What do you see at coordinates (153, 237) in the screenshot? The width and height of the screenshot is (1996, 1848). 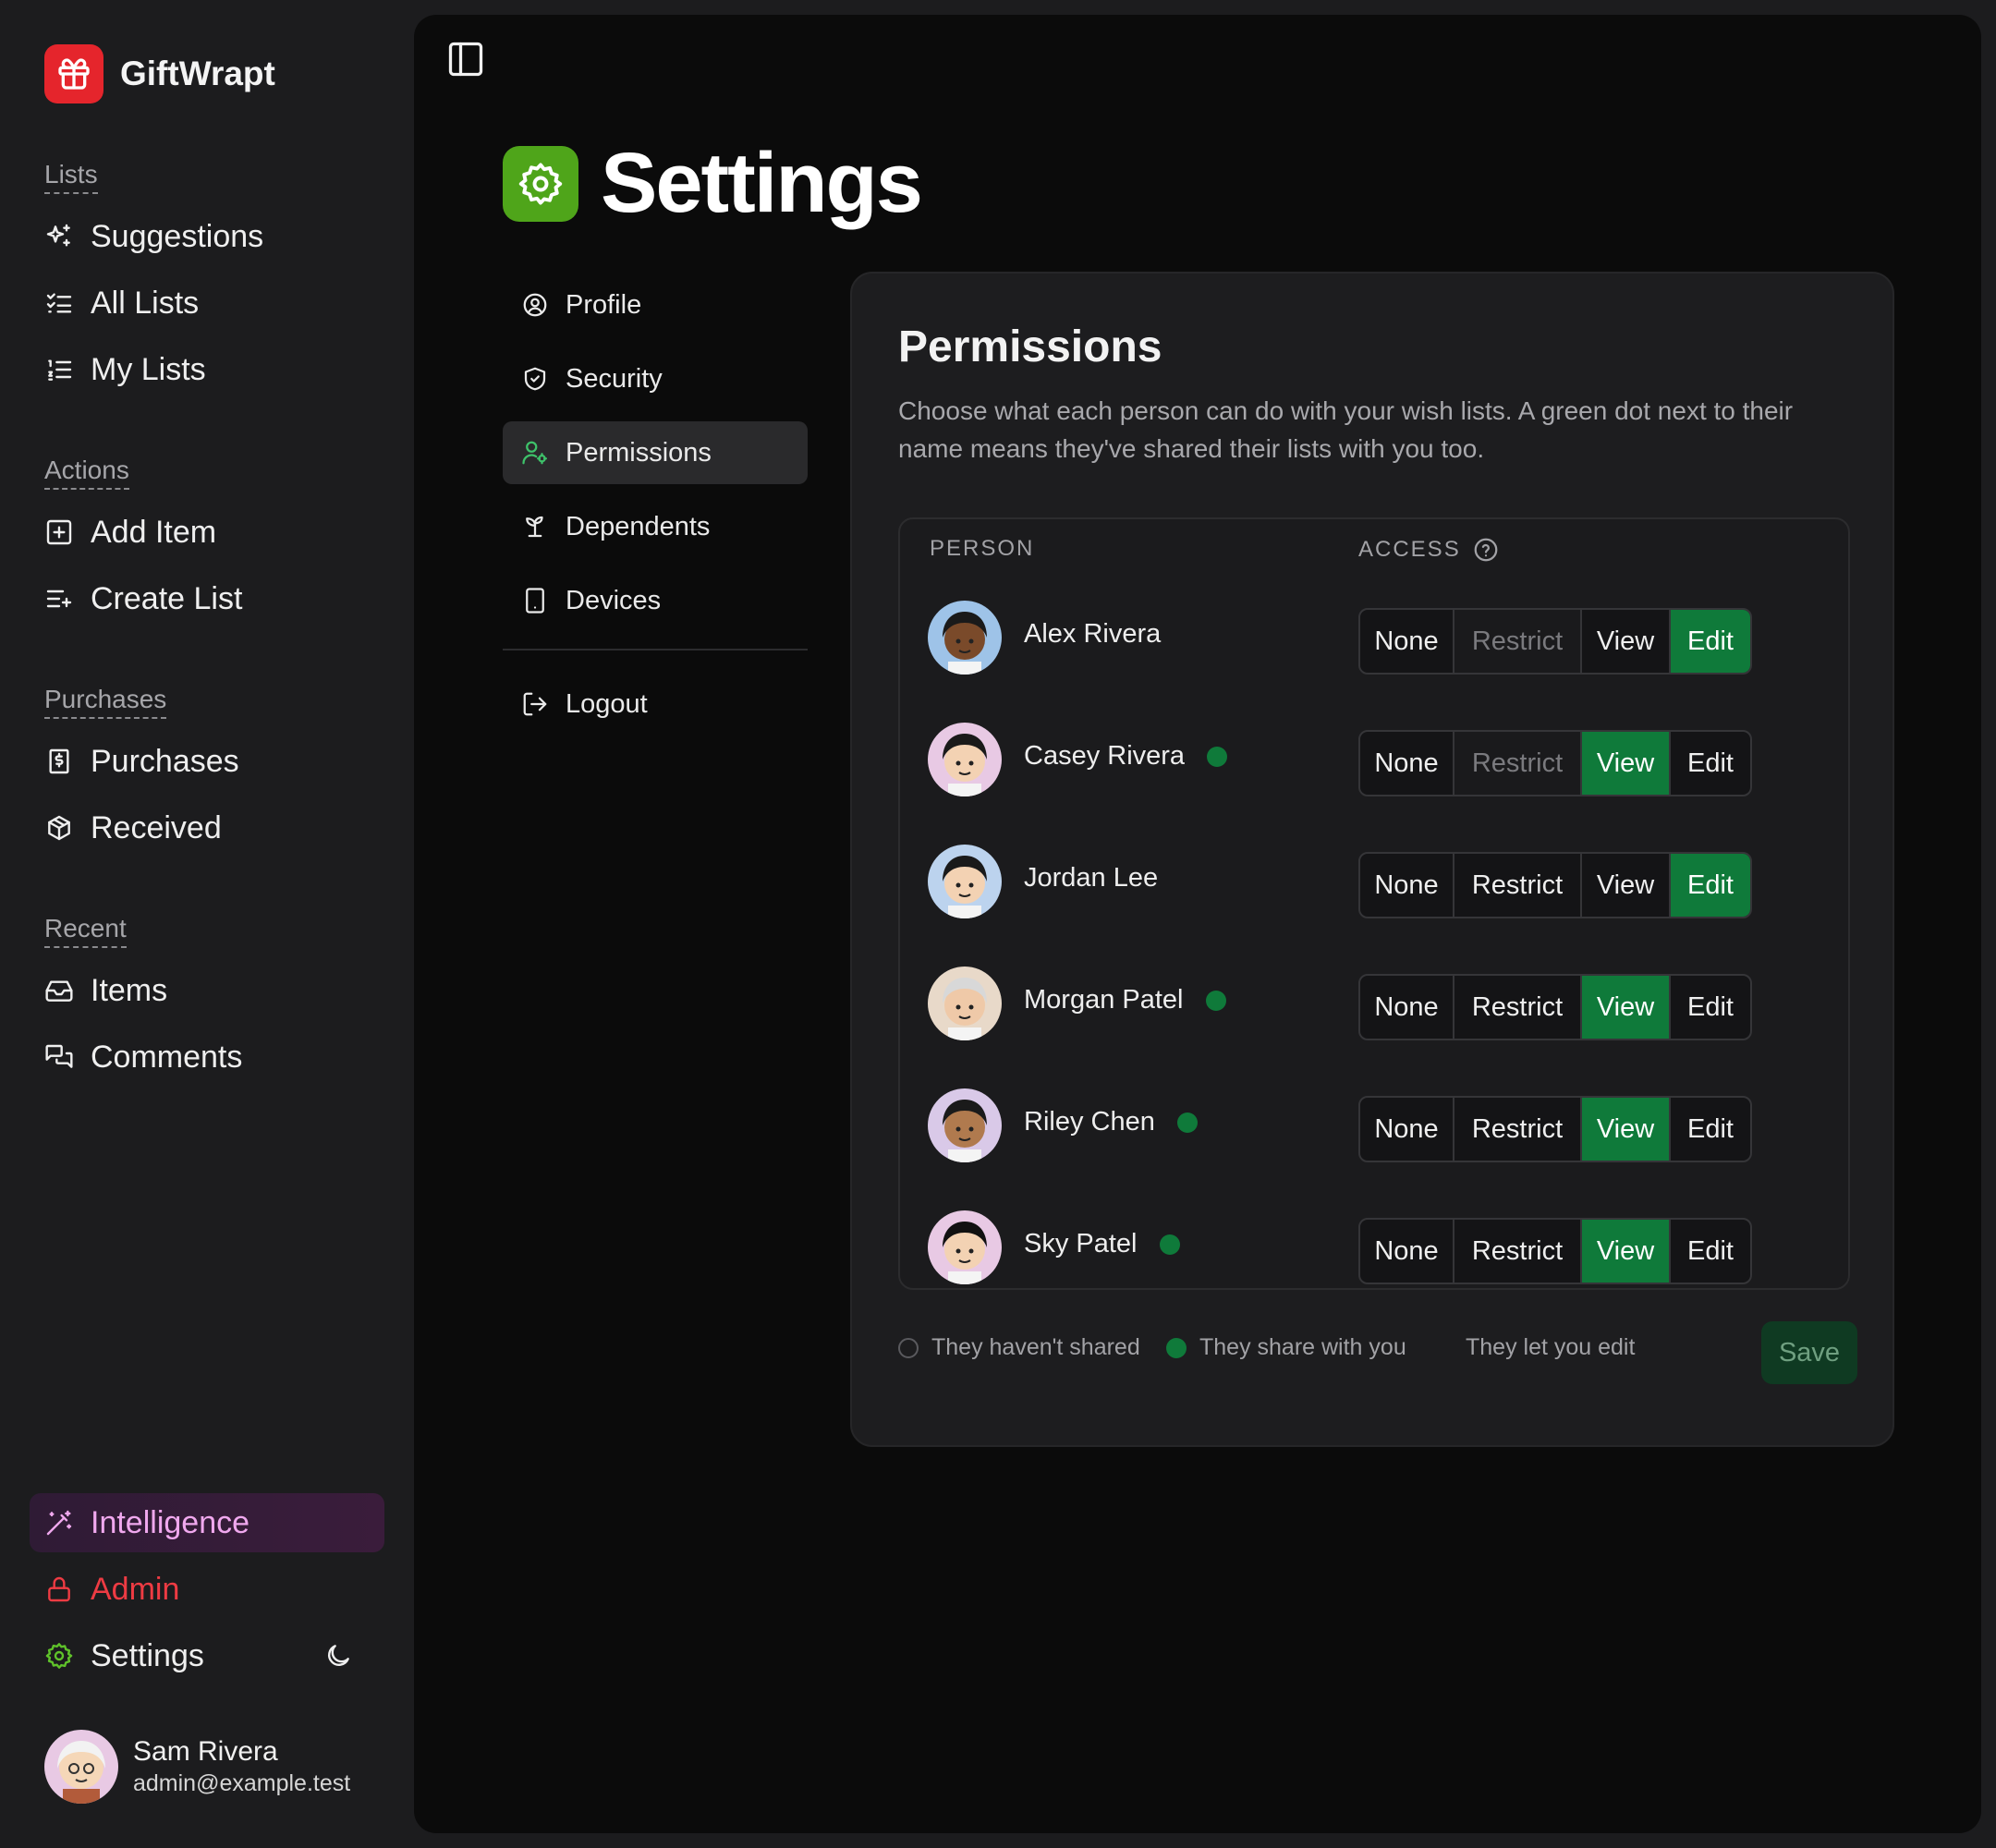 I see `nav-item-suggestions: Suggestions` at bounding box center [153, 237].